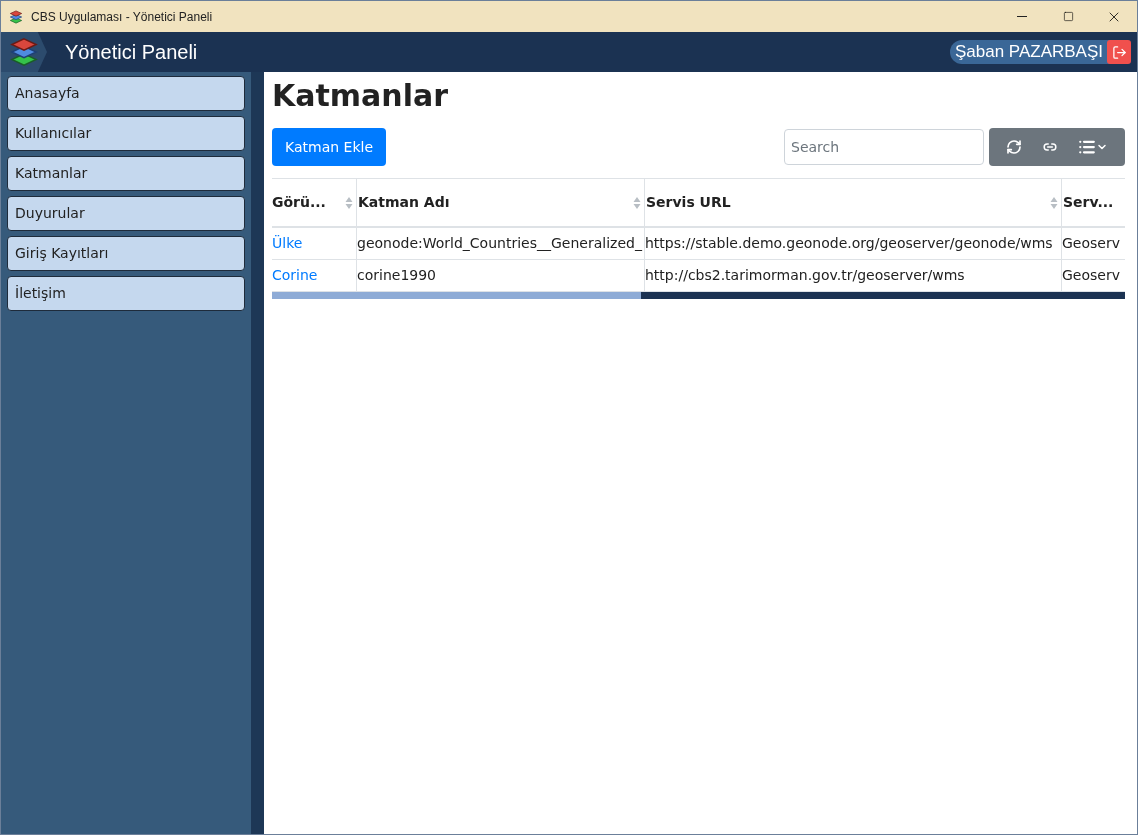  Describe the element at coordinates (126, 253) in the screenshot. I see `sidebar-item: Giriş Kayıtları` at that location.